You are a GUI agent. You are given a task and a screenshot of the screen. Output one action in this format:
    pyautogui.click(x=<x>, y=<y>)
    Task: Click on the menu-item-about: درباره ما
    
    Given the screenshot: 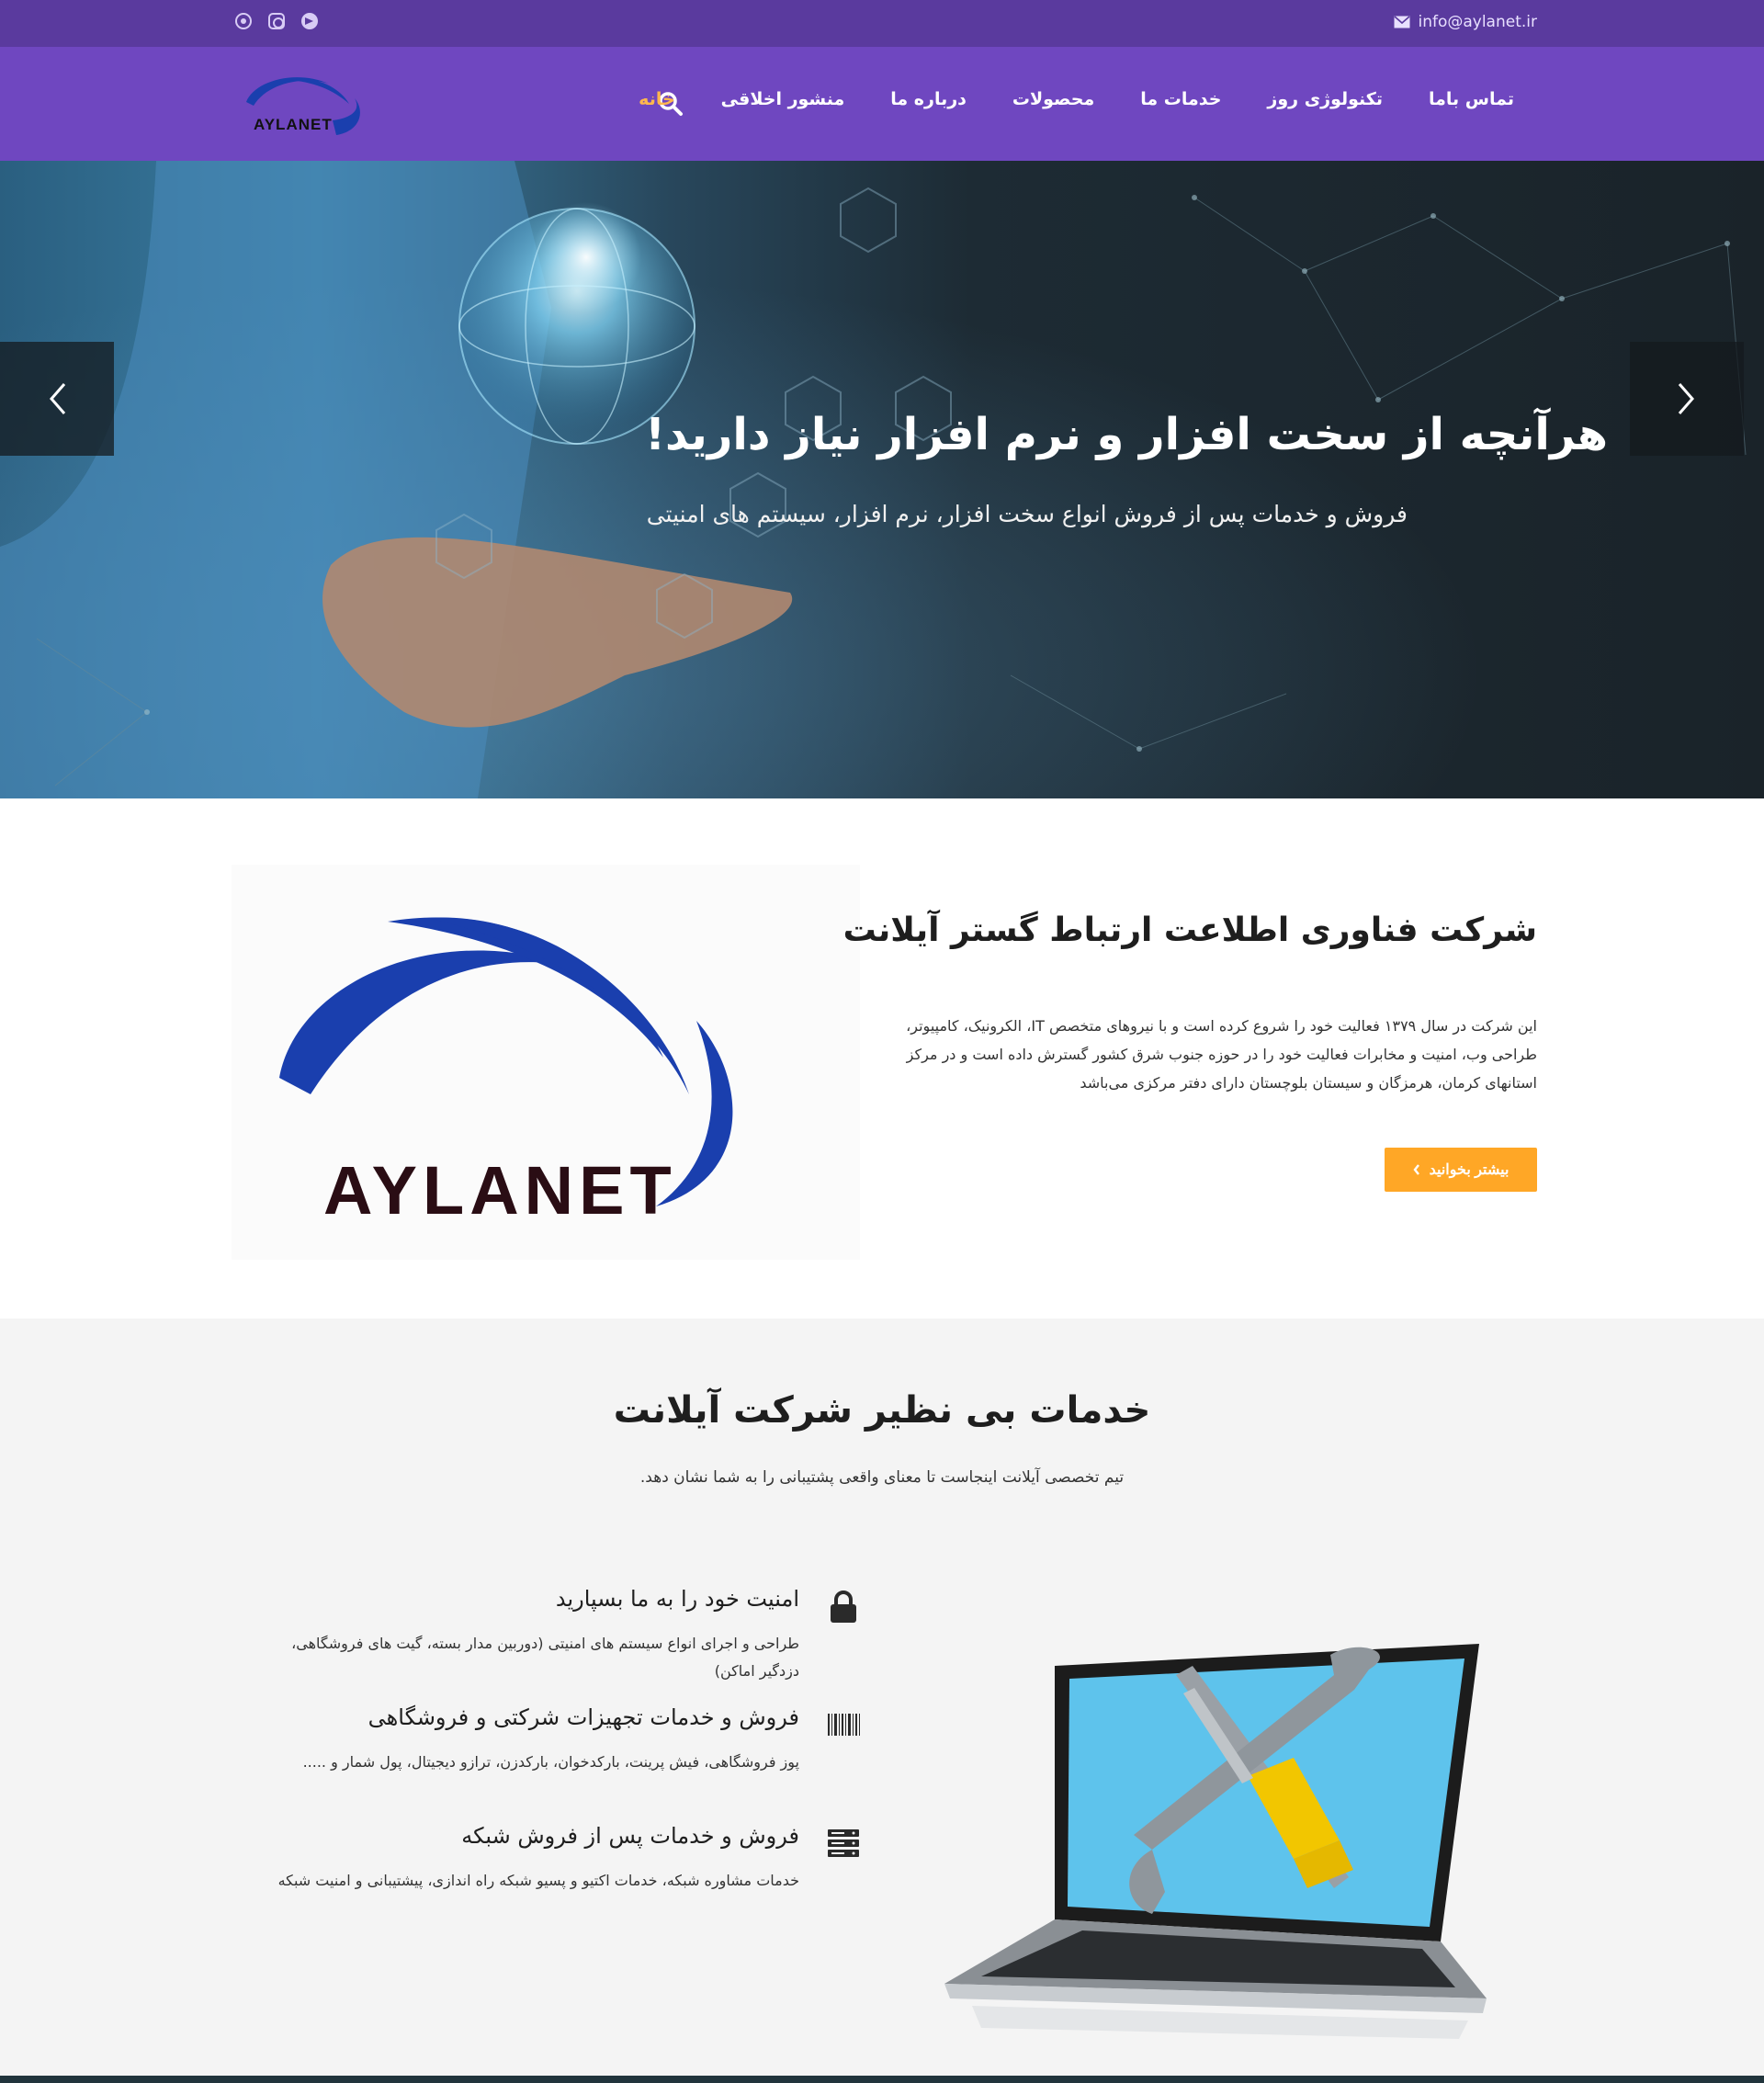 What is the action you would take?
    pyautogui.click(x=928, y=99)
    